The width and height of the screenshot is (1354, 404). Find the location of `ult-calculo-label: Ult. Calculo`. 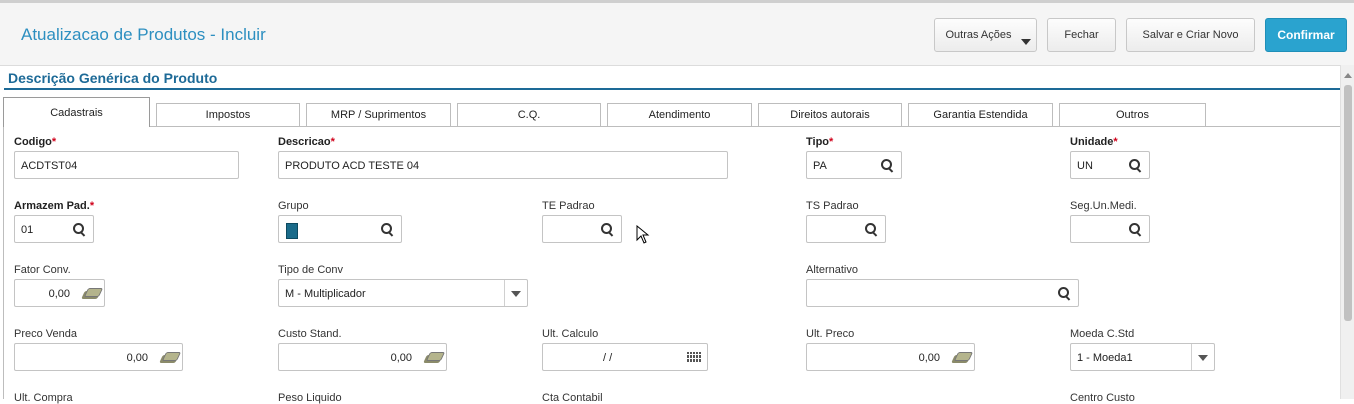

ult-calculo-label: Ult. Calculo is located at coordinates (570, 334).